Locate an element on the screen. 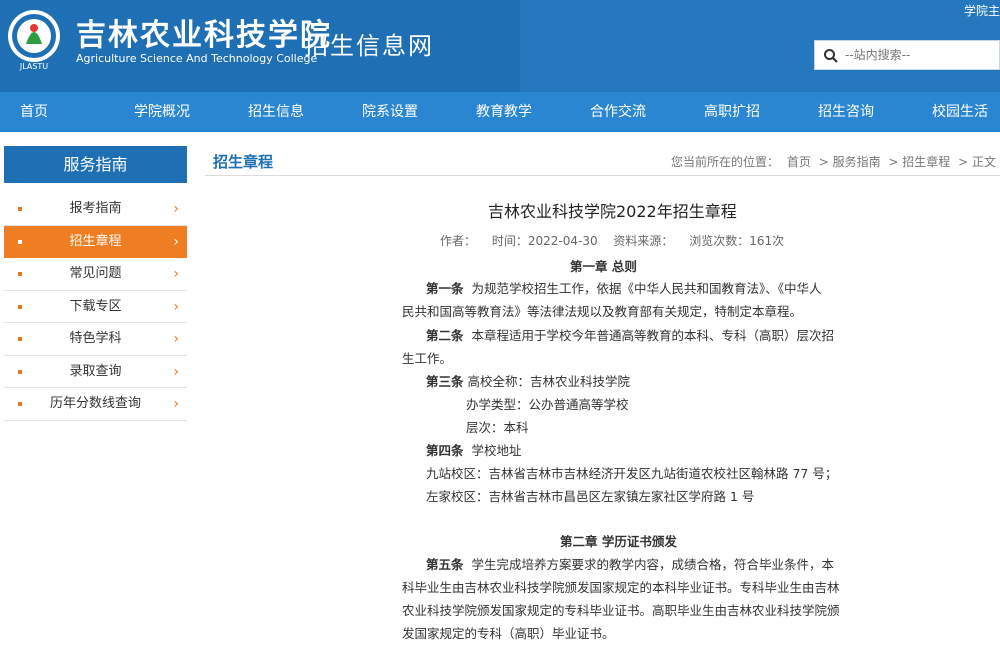 Image resolution: width=1000 pixels, height=652 pixels. paragraph-line: 科毕业生由吉林农业科技学院颁发国家规定的本科毕业证书。专科毕业生由吉林 is located at coordinates (621, 587).